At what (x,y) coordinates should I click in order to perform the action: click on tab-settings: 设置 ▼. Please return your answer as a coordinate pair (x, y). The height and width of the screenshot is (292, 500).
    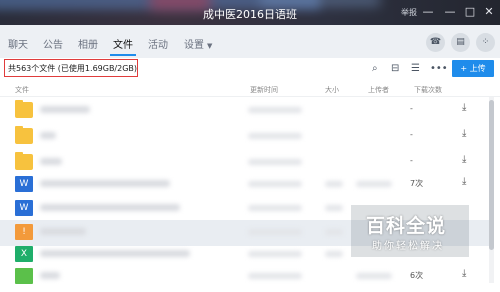
    Looking at the image, I should click on (198, 43).